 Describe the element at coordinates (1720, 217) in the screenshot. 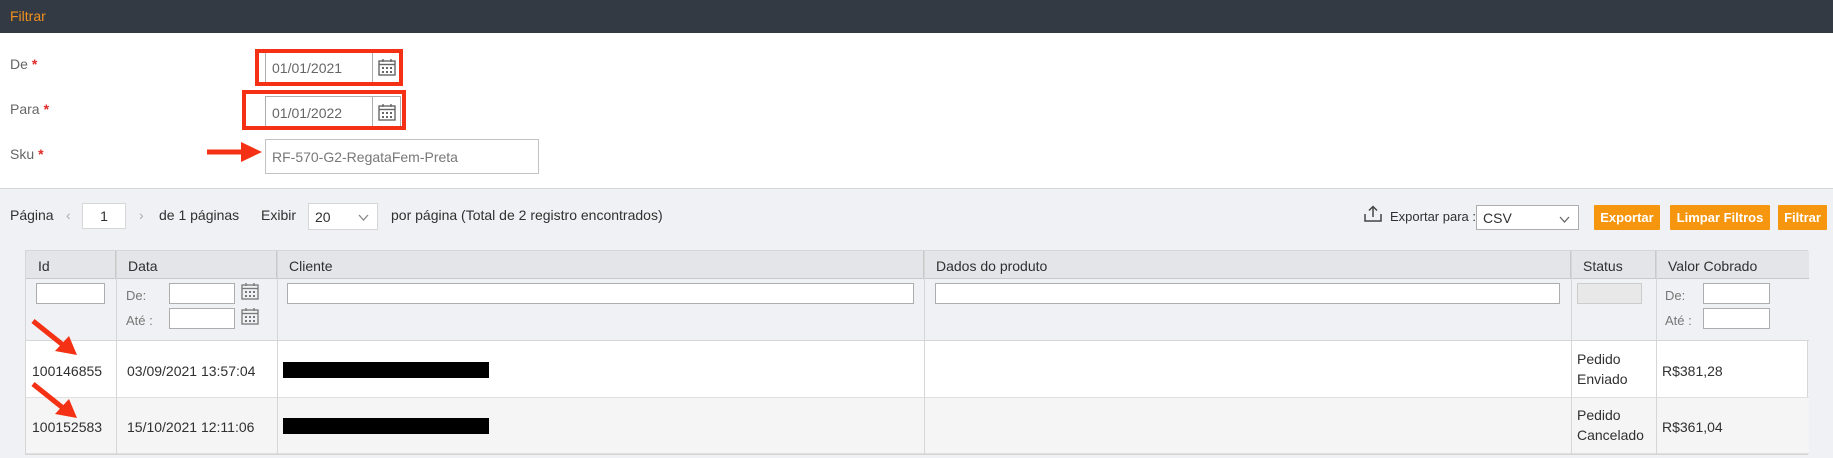

I see `clear-filters-button: Limpar Filtros` at that location.